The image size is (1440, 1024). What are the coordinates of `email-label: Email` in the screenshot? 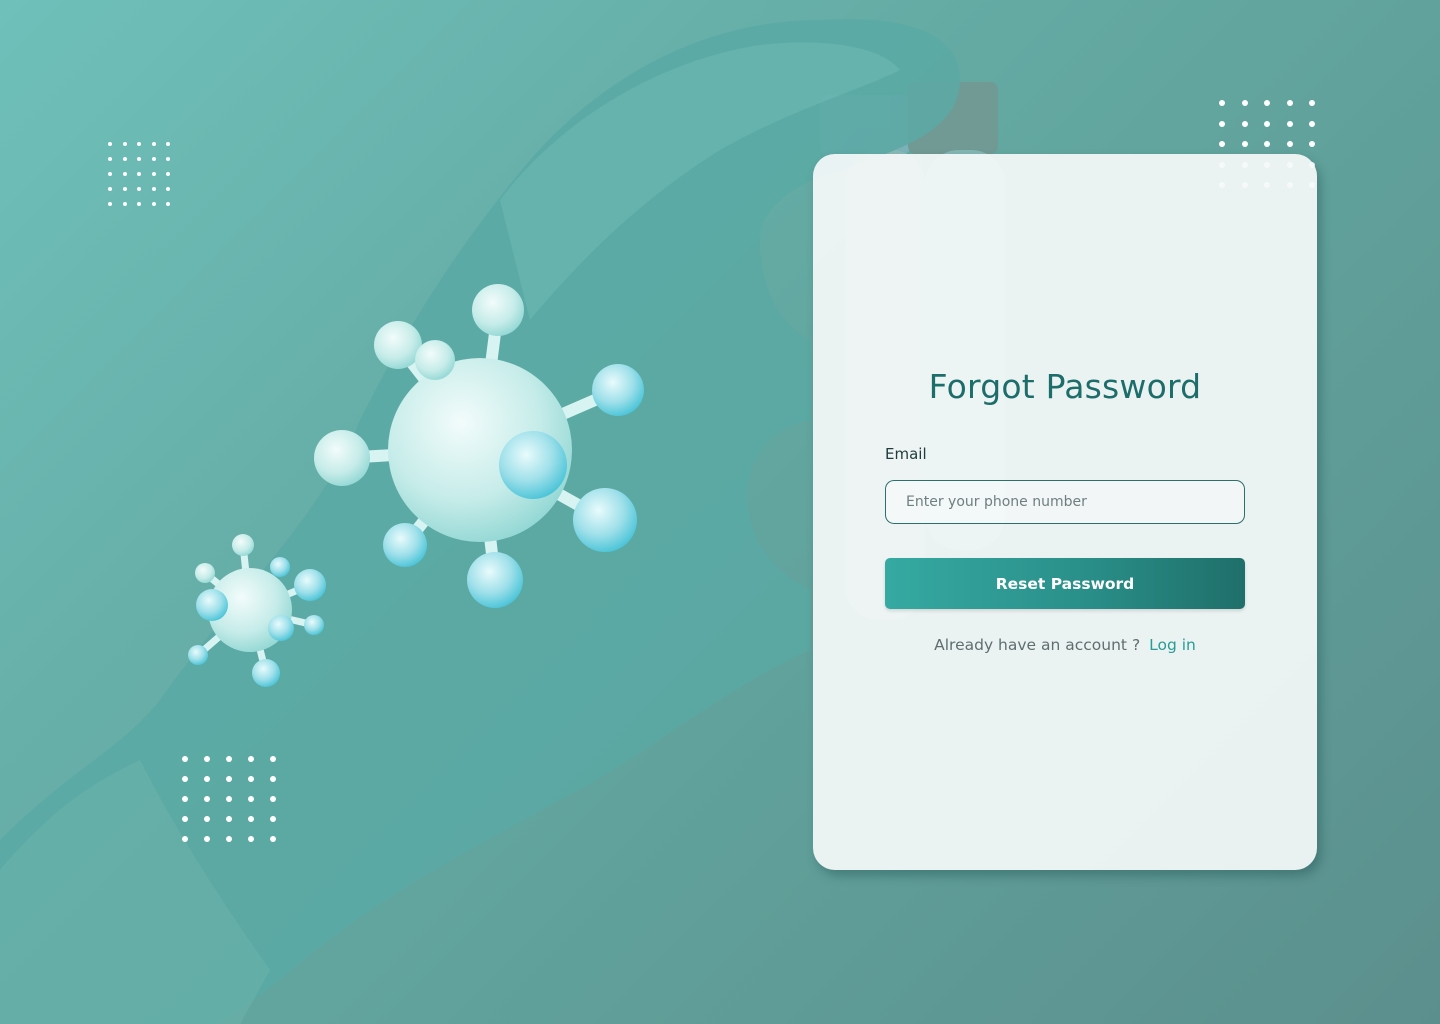 It's located at (906, 454).